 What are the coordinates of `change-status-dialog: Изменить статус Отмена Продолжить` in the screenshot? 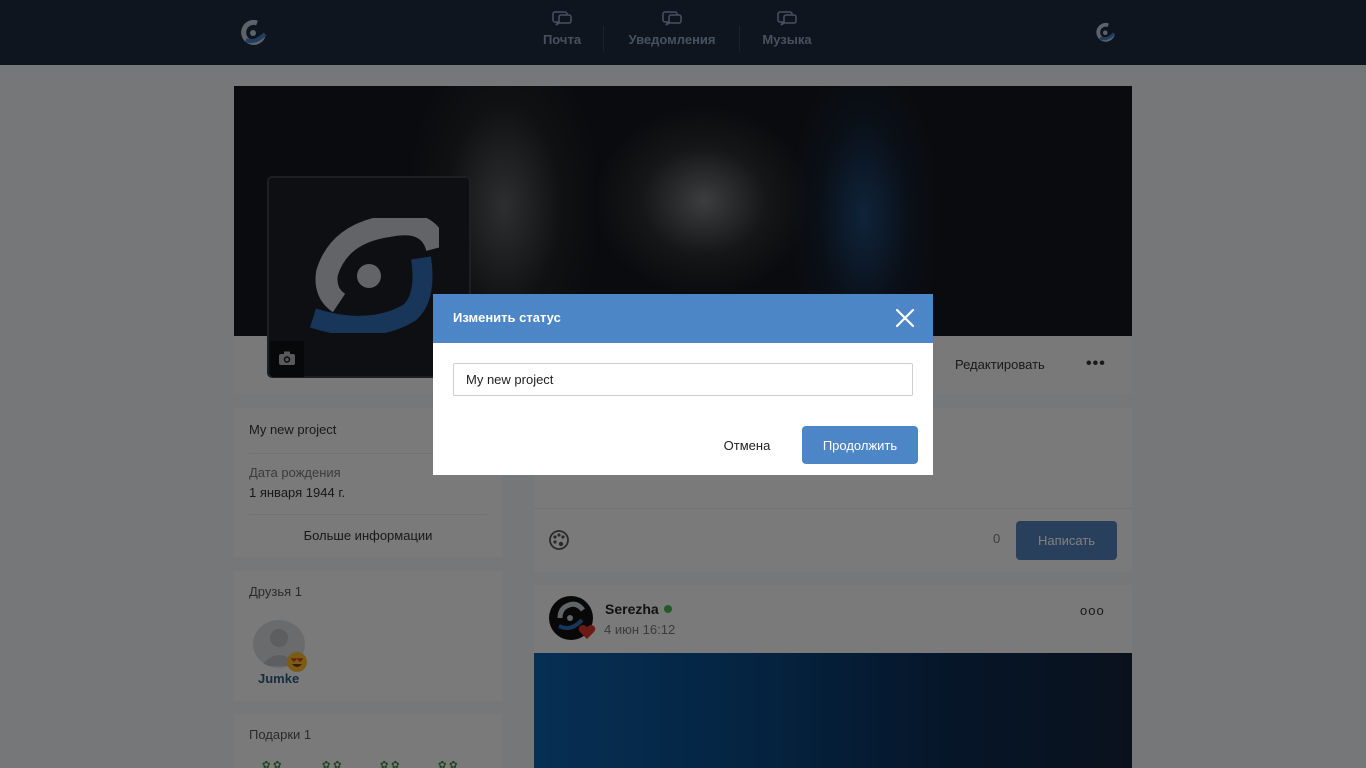 It's located at (683, 384).